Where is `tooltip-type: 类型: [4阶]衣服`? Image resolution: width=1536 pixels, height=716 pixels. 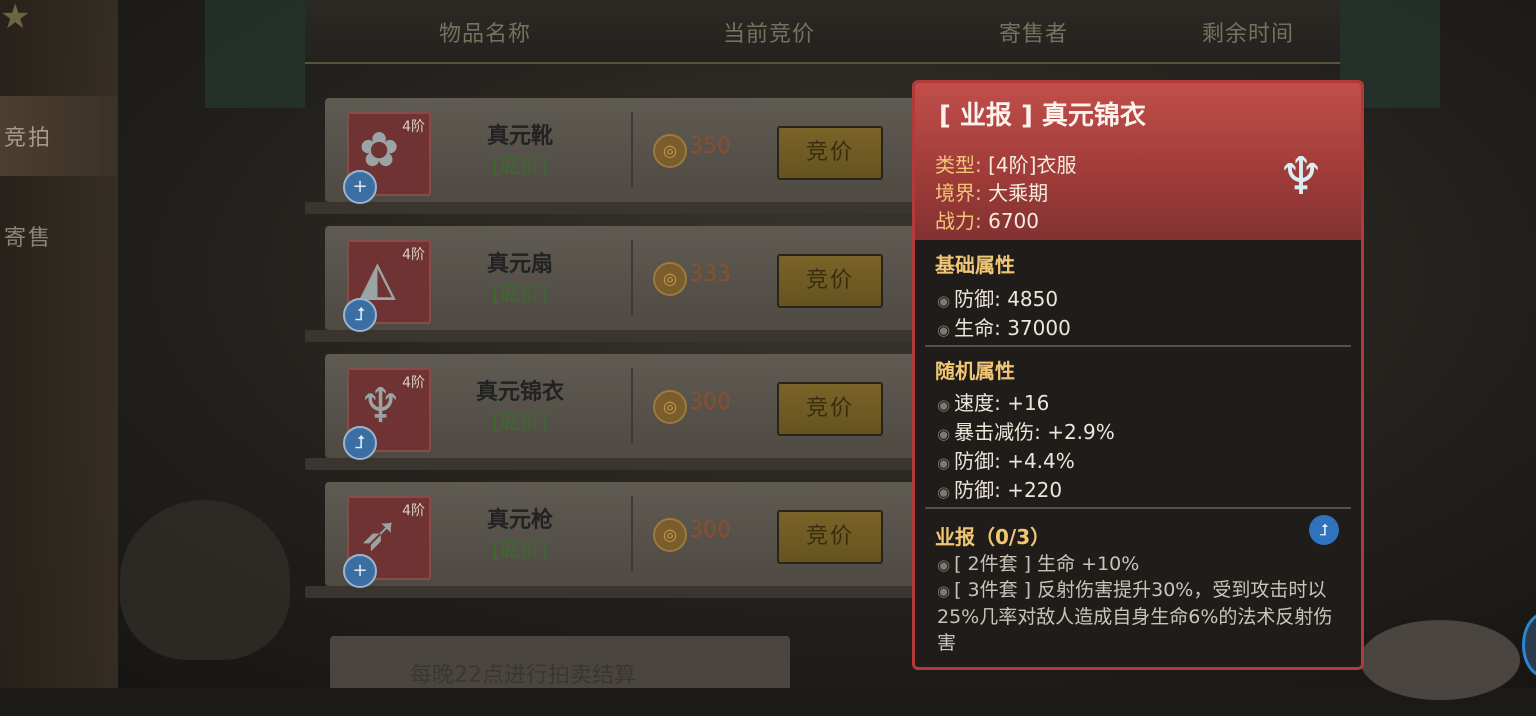 tooltip-type: 类型: [4阶]衣服 is located at coordinates (1005, 163).